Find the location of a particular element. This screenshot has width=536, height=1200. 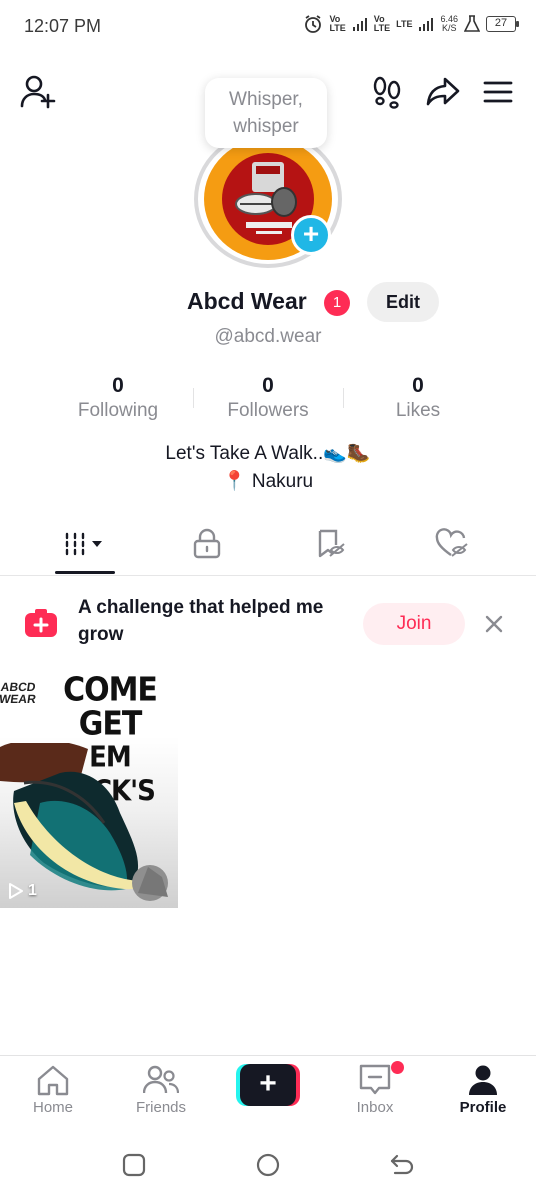

profile-views-button is located at coordinates (387, 92).